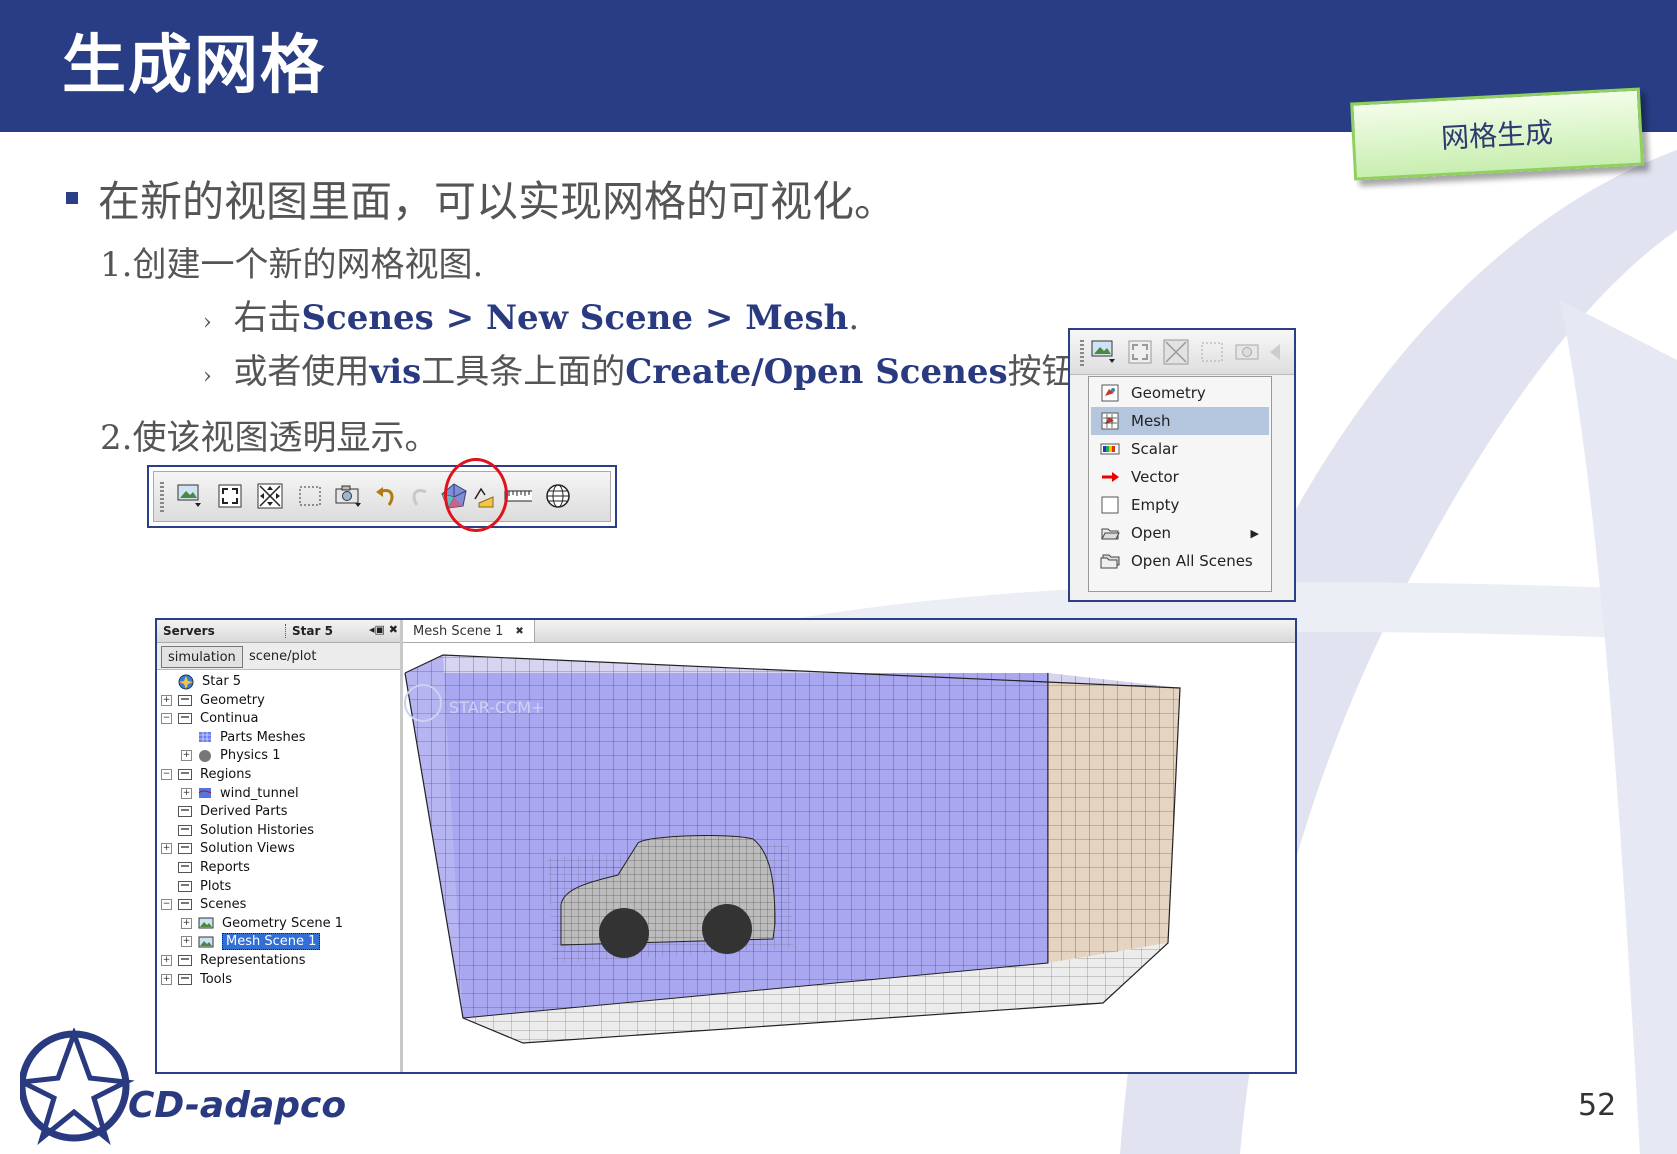 This screenshot has width=1677, height=1154. I want to click on tree-node-solution-views: + Solution Views, so click(228, 848).